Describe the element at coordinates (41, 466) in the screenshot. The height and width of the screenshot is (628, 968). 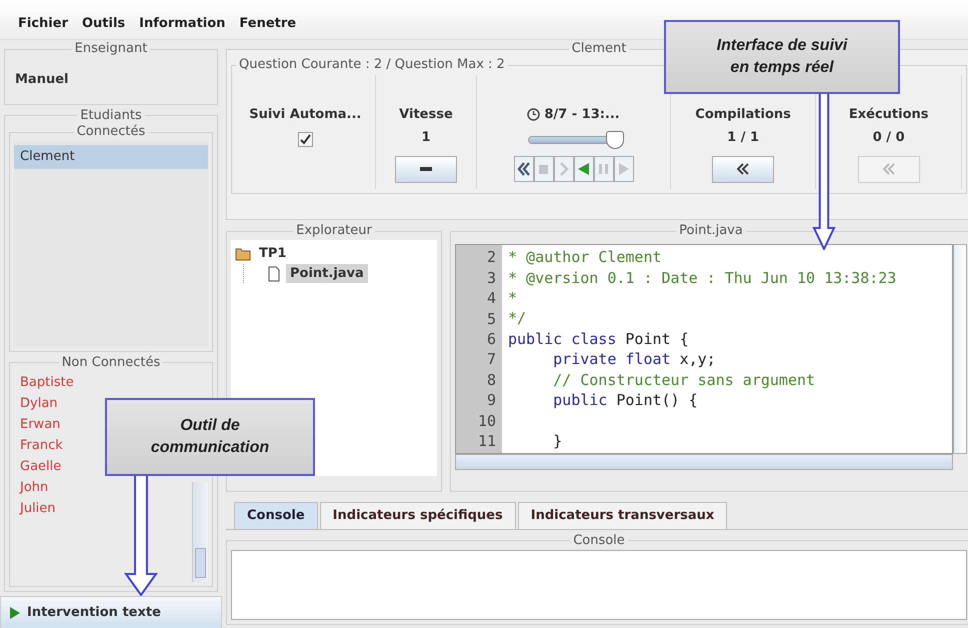
I see `student-item: Gaelle` at that location.